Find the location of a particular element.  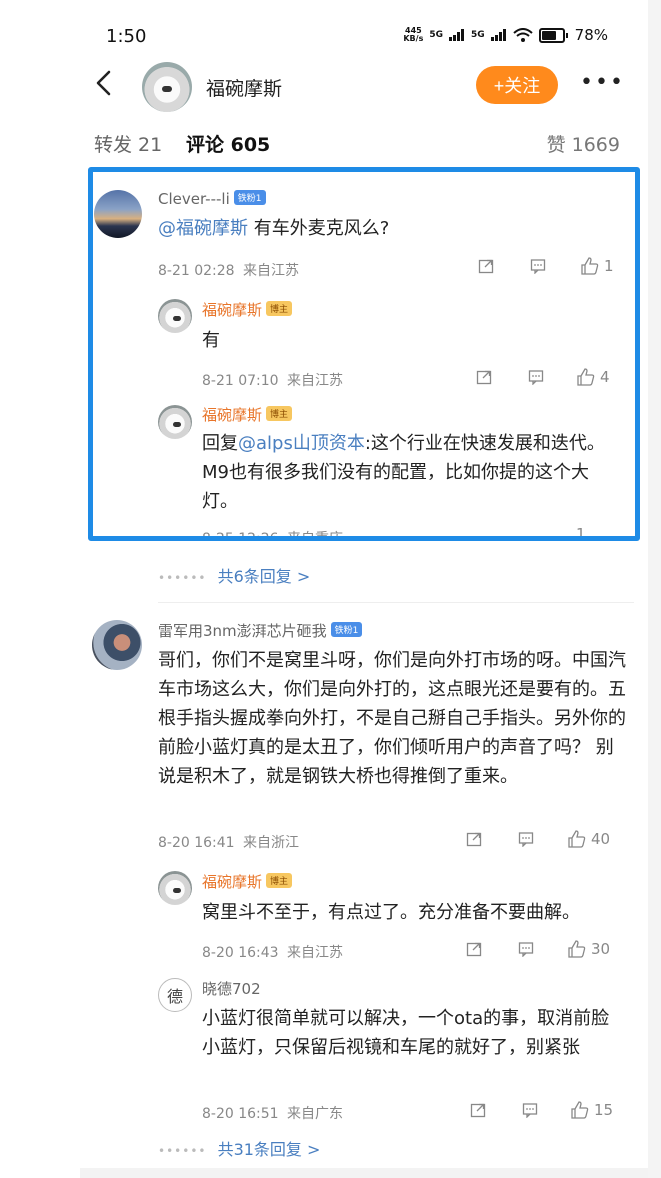

username-text: Clever---li is located at coordinates (194, 199).